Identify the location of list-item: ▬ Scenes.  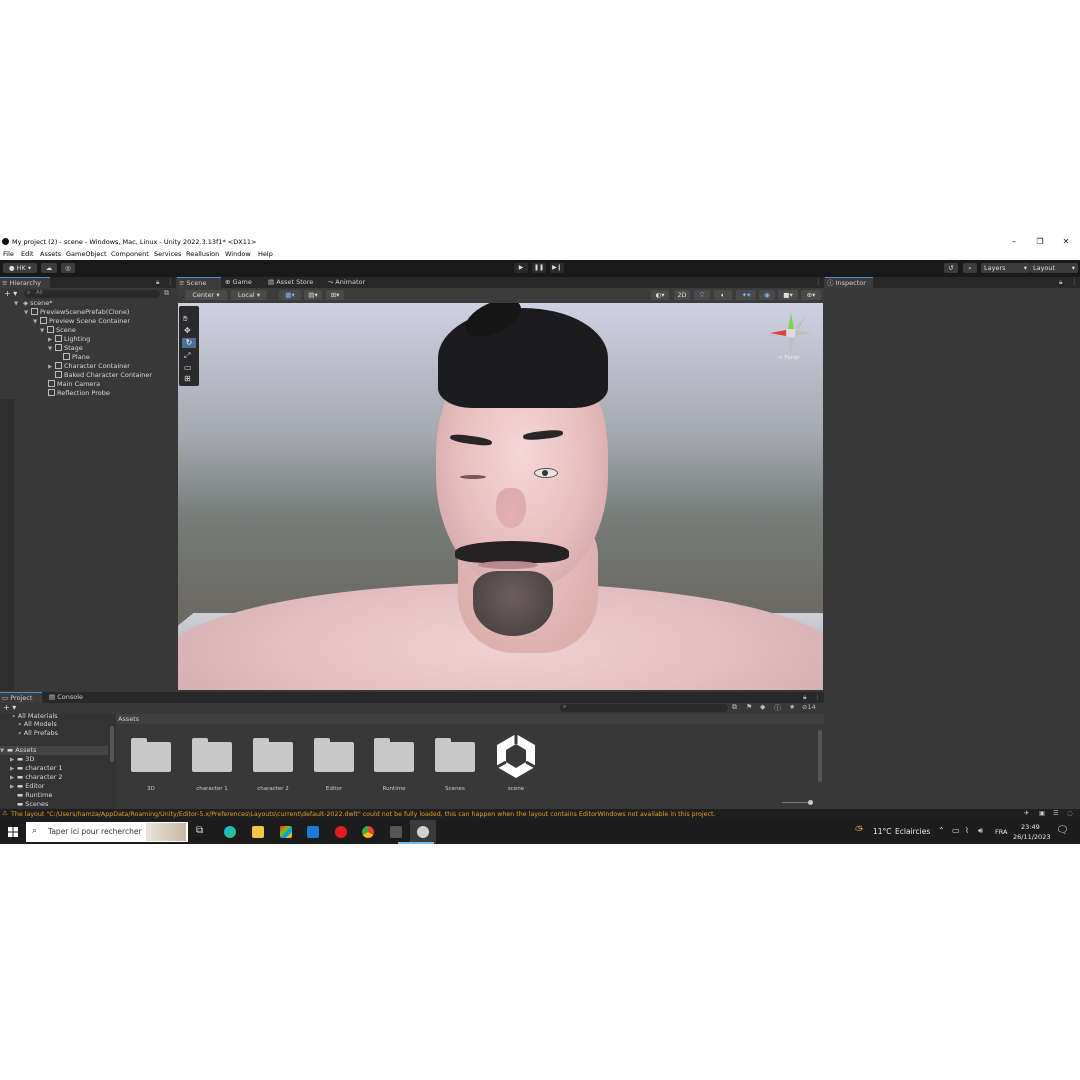
(32, 804).